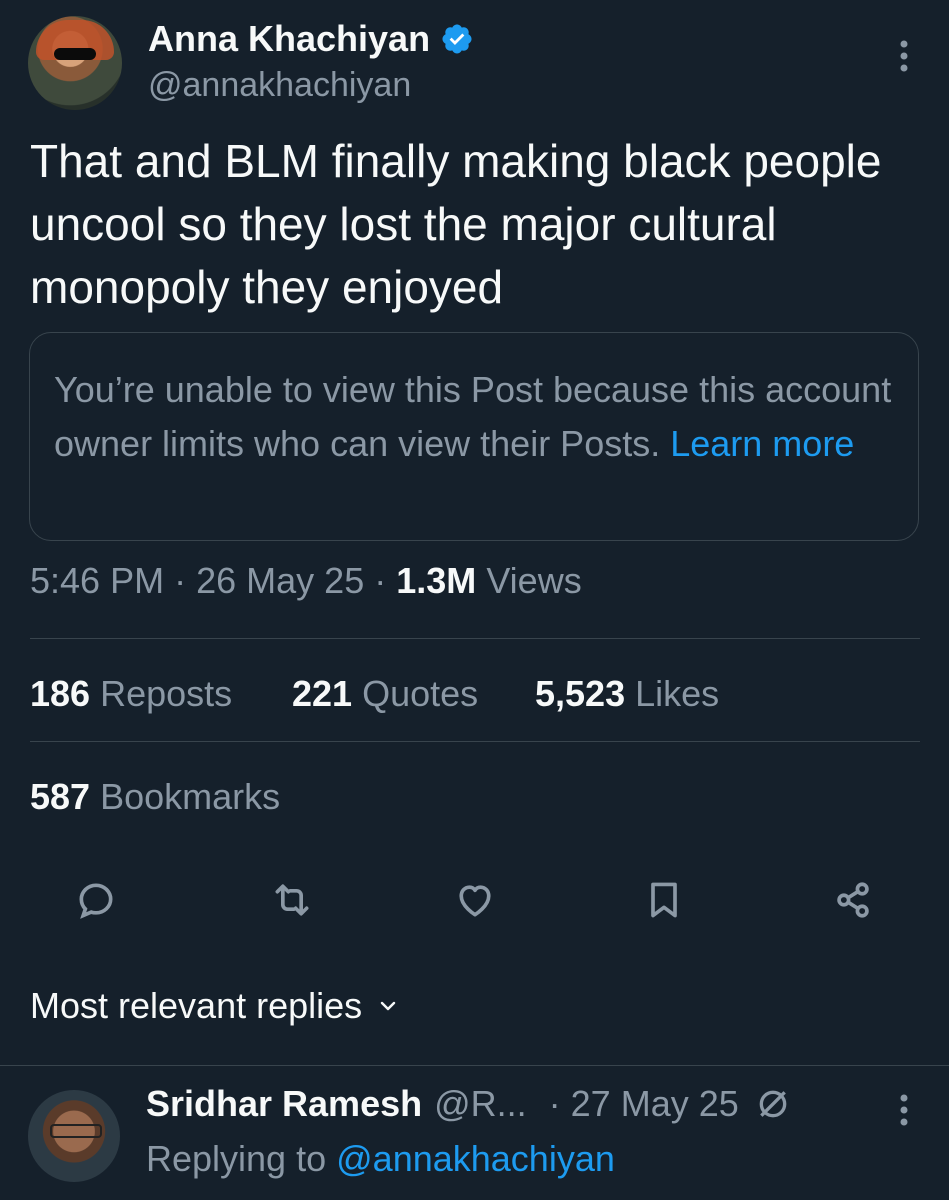 The width and height of the screenshot is (949, 1200). I want to click on reply-icon, so click(96, 901).